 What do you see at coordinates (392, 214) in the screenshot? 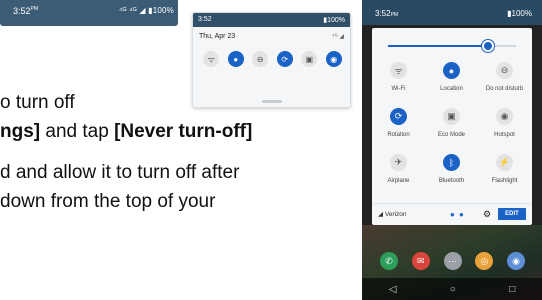
I see `carrier-label: ◢ Verizon` at bounding box center [392, 214].